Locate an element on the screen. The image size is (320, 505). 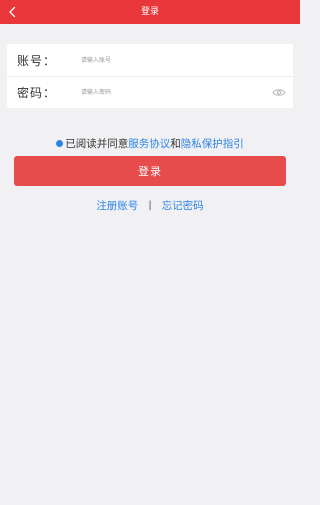
password-visibility-toggle is located at coordinates (279, 93).